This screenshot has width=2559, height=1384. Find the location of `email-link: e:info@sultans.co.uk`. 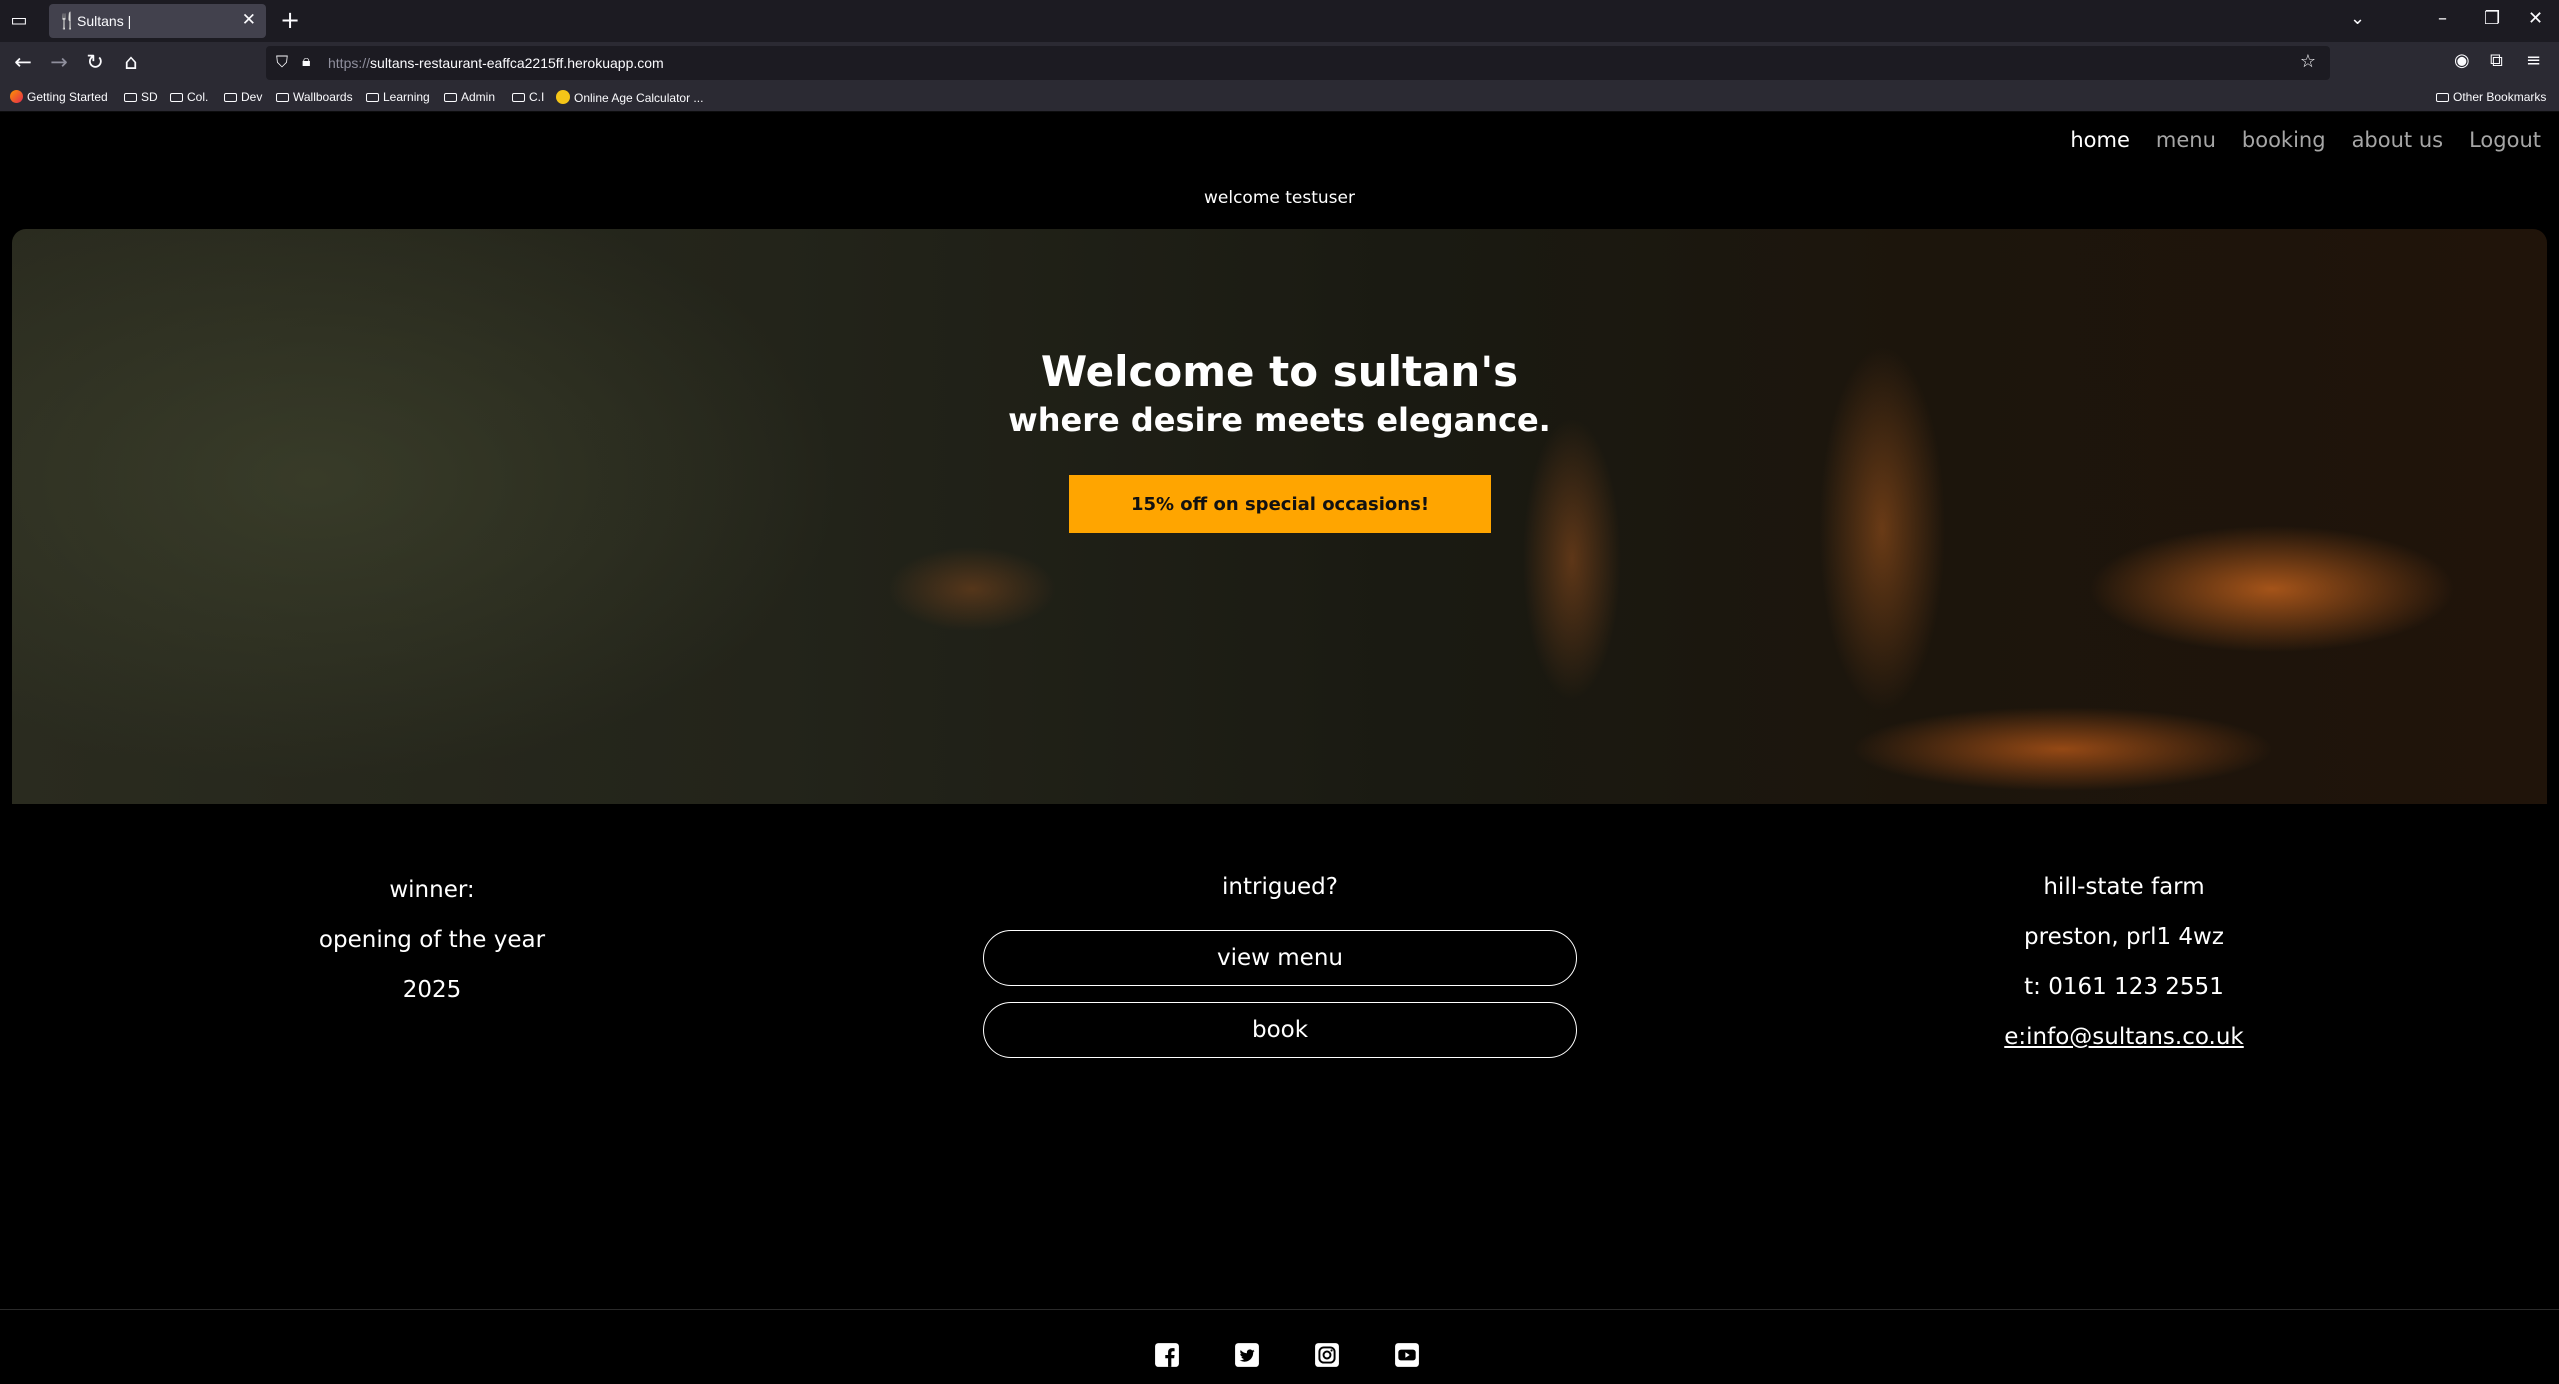

email-link: e:info@sultans.co.uk is located at coordinates (2124, 1037).